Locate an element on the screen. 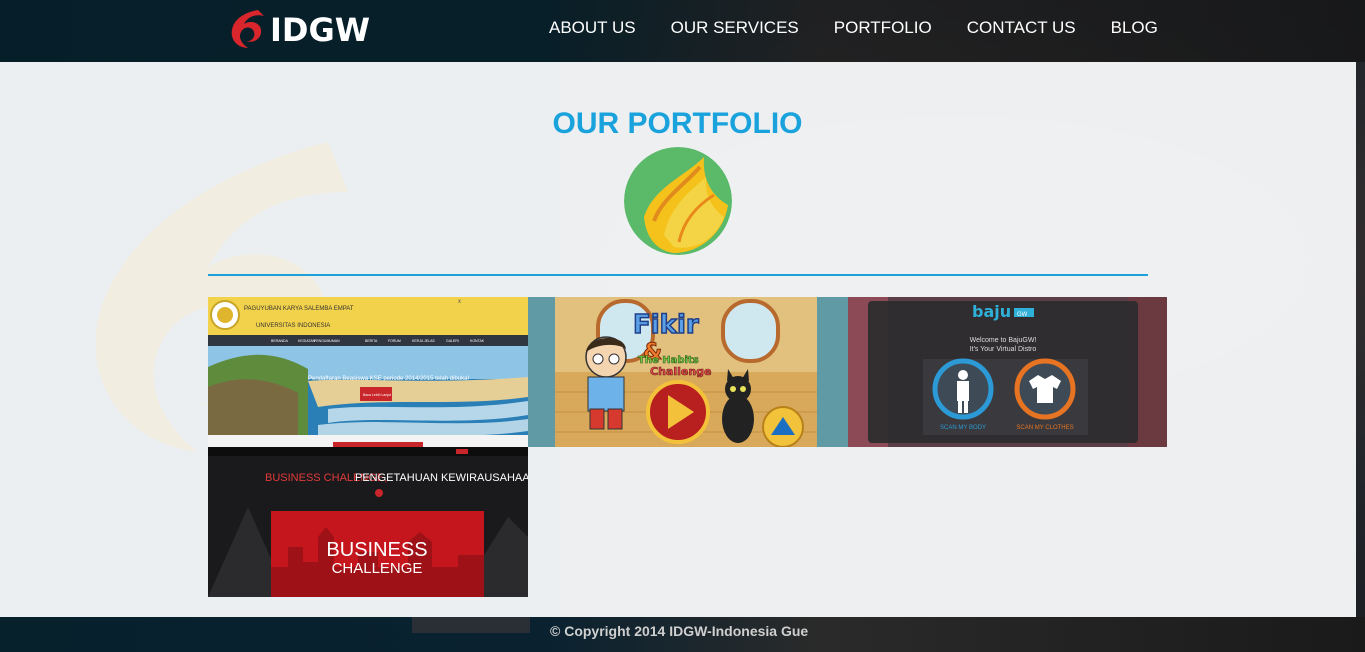  site-footer: © Copyright 2014 IDGW-Indonesia Gue is located at coordinates (682, 634).